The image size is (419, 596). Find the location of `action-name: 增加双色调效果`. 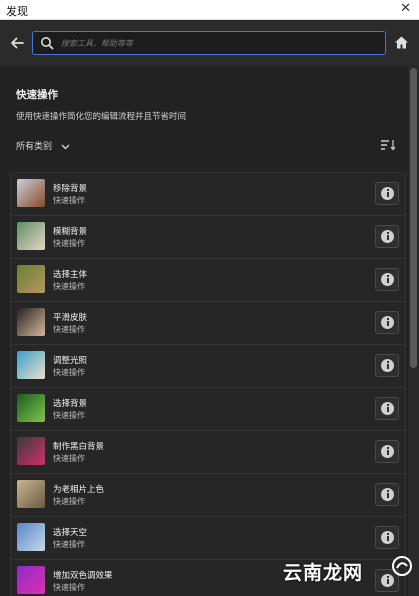

action-name: 增加双色调效果 is located at coordinates (83, 576).